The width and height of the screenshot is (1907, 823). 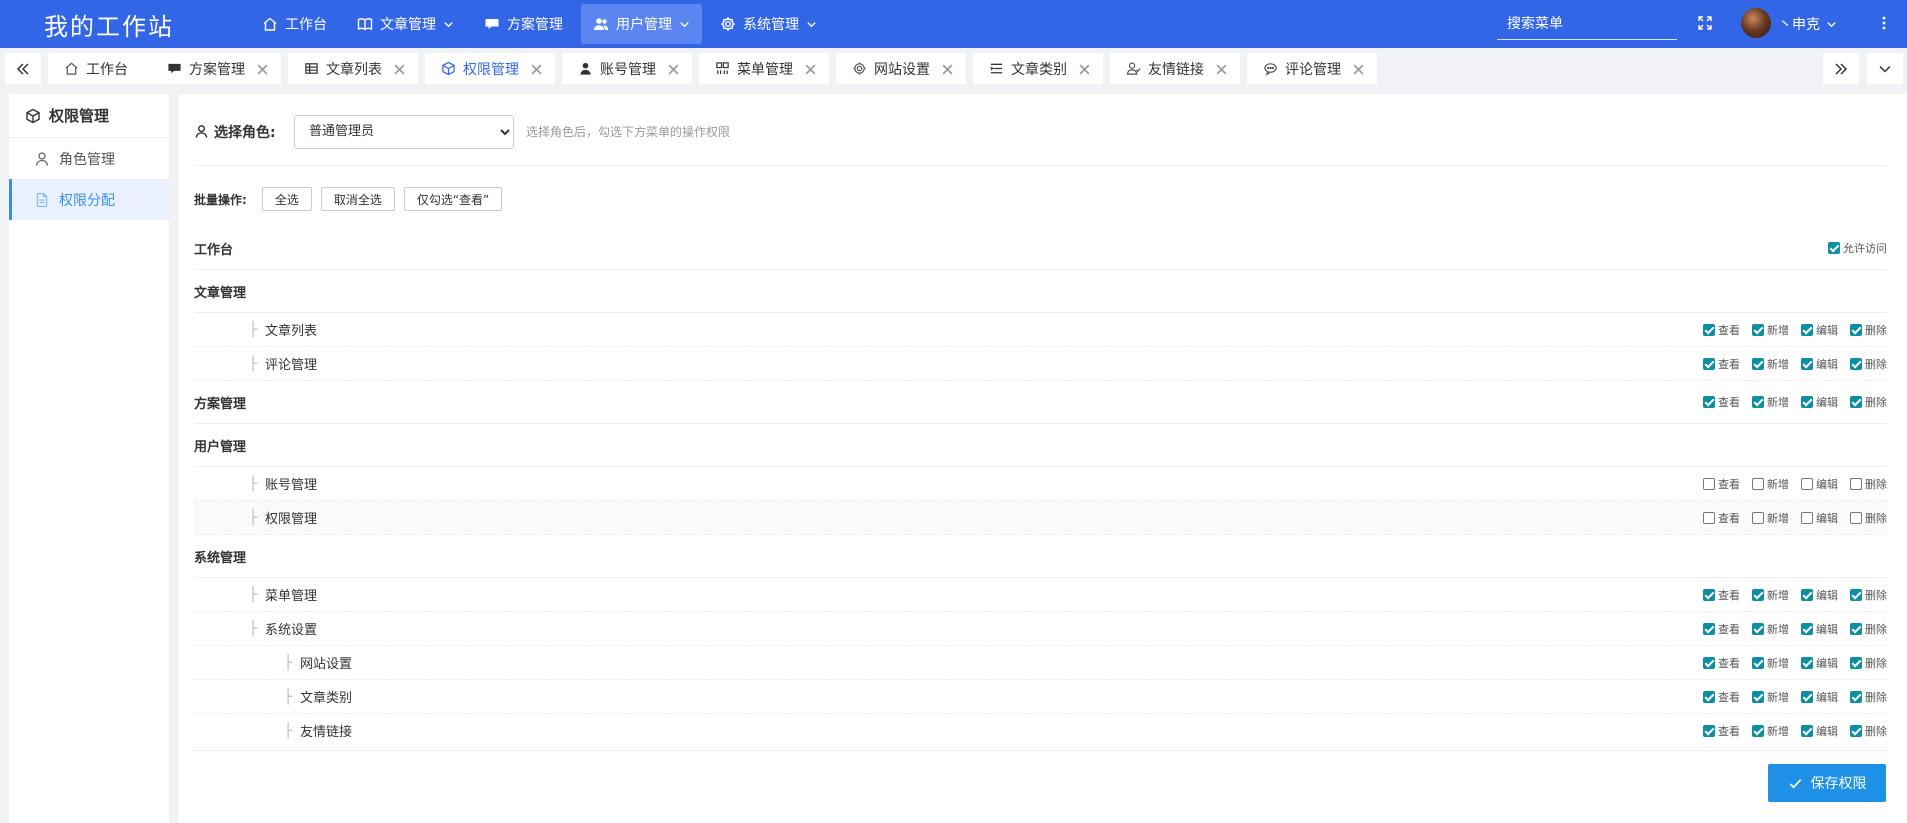 What do you see at coordinates (490, 68) in the screenshot?
I see `tab-permissions: 权限管理` at bounding box center [490, 68].